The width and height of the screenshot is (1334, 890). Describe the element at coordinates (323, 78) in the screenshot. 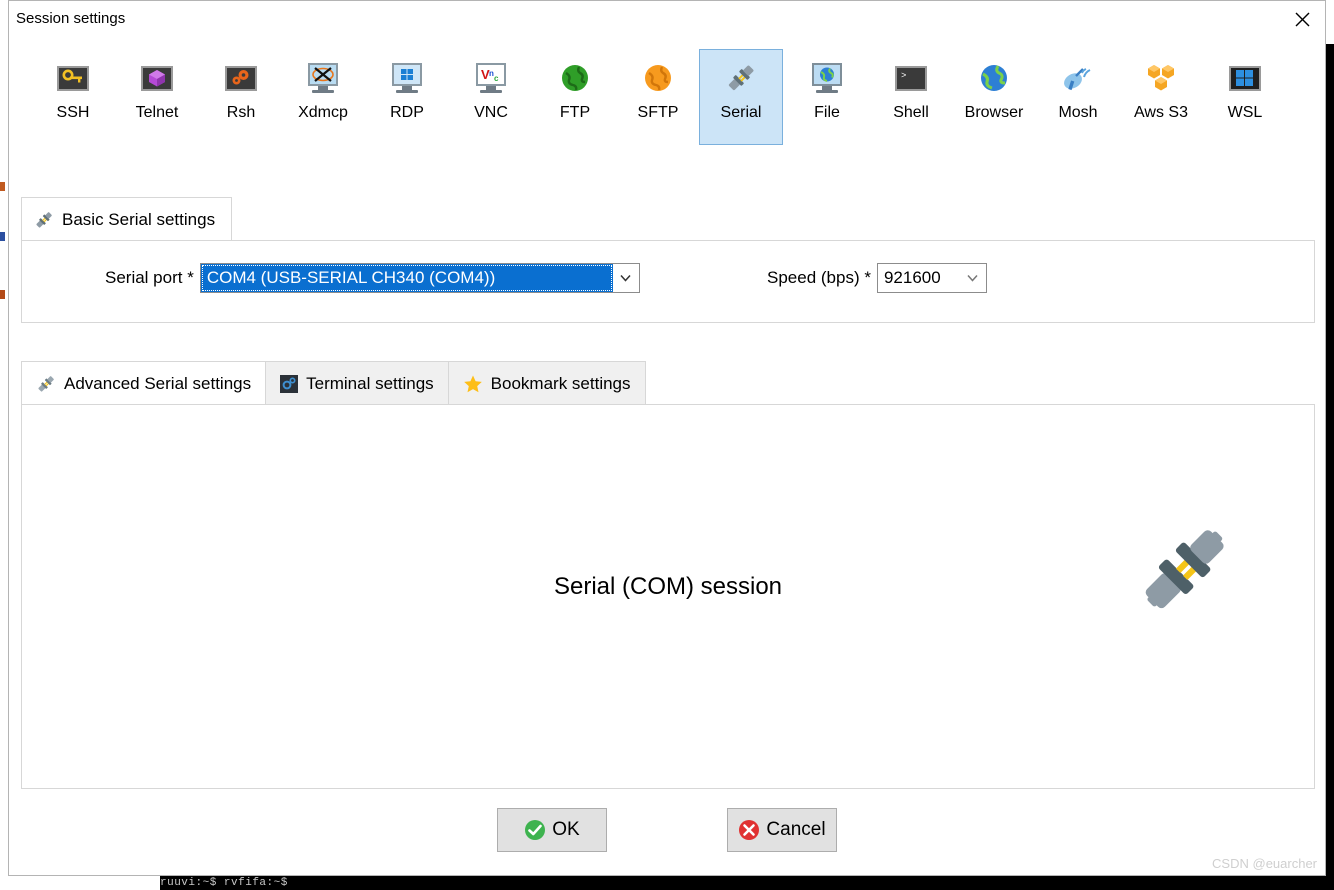

I see `xdmcp-x-icon` at that location.